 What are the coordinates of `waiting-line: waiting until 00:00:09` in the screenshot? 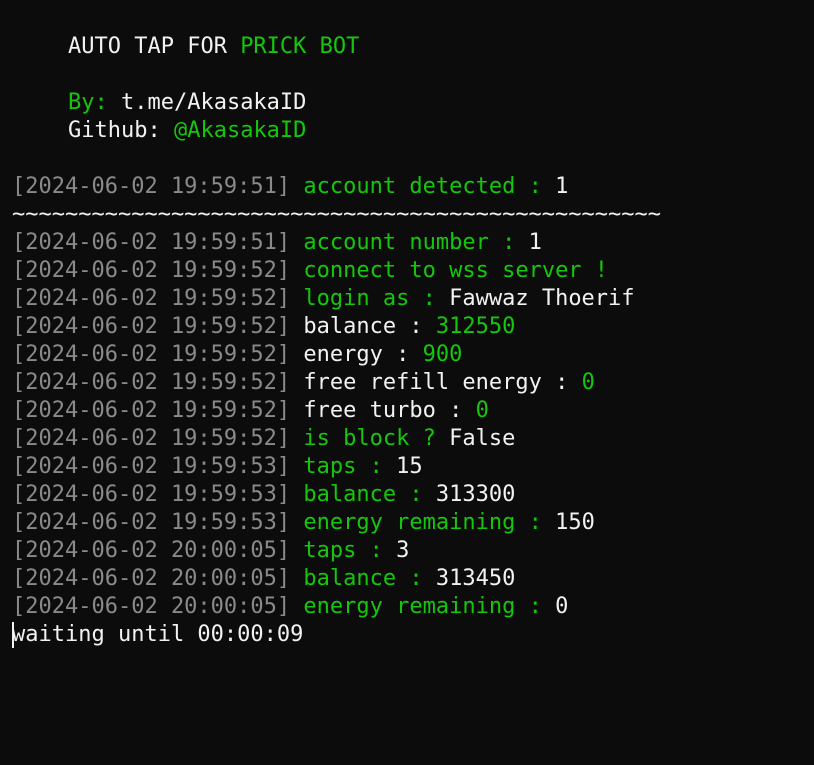 It's located at (157, 635).